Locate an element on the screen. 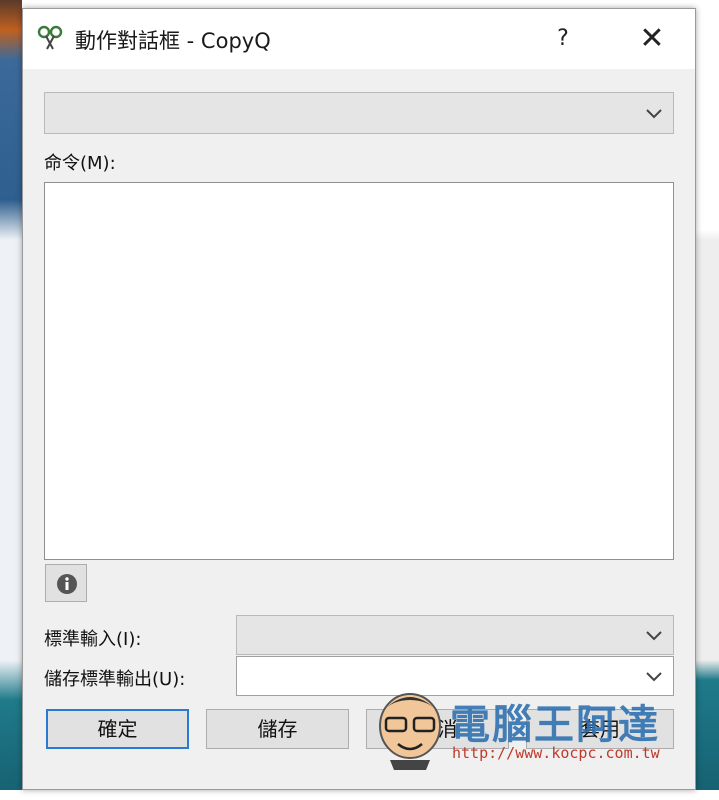  save-button: 儲存 is located at coordinates (277, 729).